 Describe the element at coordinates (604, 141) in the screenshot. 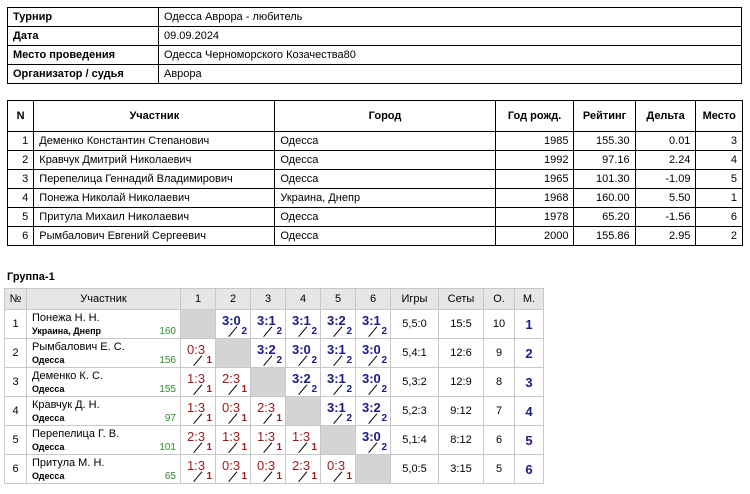

I see `participant-cell: 155.30` at that location.